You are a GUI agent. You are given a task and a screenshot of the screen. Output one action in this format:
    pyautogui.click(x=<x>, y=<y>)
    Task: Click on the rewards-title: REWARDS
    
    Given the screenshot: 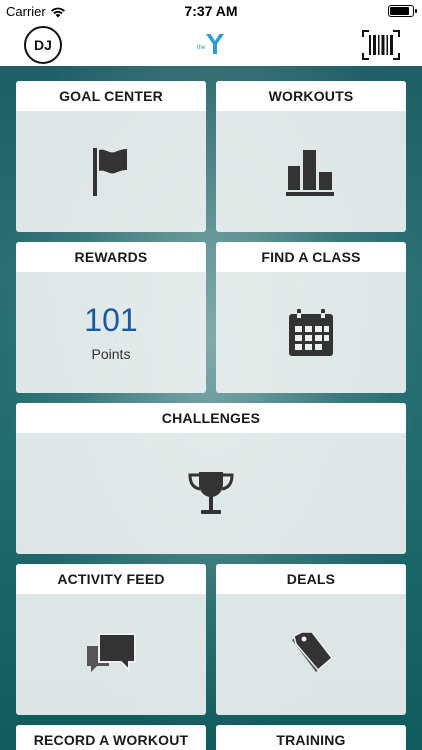 What is the action you would take?
    pyautogui.click(x=111, y=257)
    